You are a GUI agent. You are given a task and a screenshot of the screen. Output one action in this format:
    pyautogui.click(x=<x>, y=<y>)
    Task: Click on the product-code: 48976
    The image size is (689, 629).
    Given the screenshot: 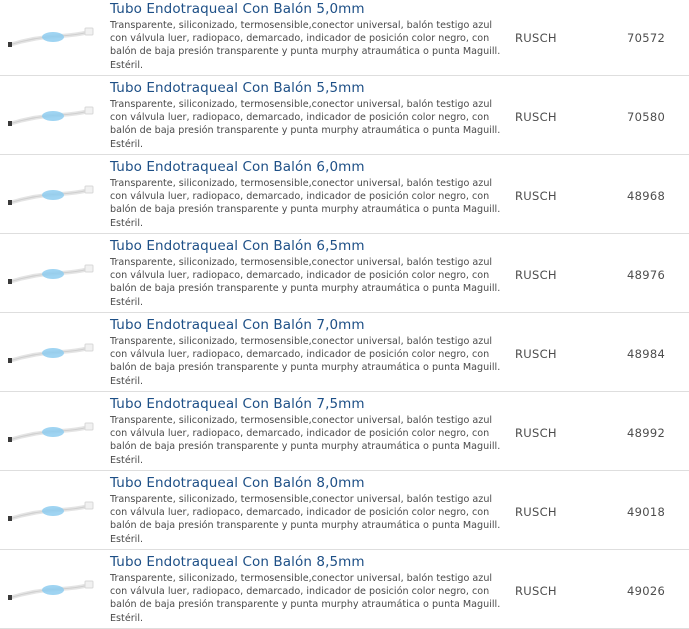 What is the action you would take?
    pyautogui.click(x=646, y=275)
    